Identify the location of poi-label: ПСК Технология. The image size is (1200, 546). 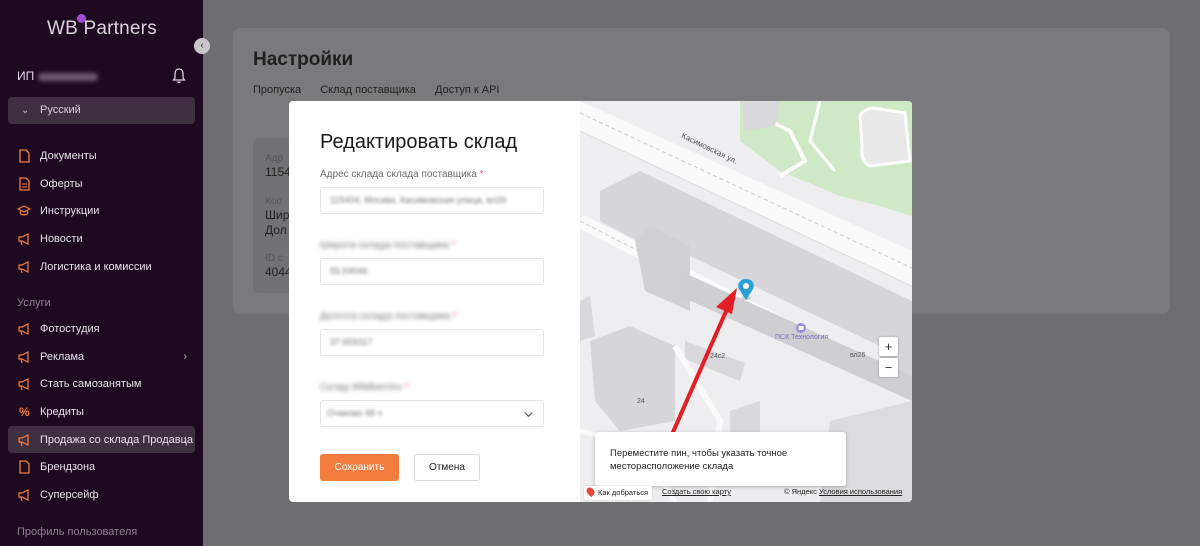
(801, 337).